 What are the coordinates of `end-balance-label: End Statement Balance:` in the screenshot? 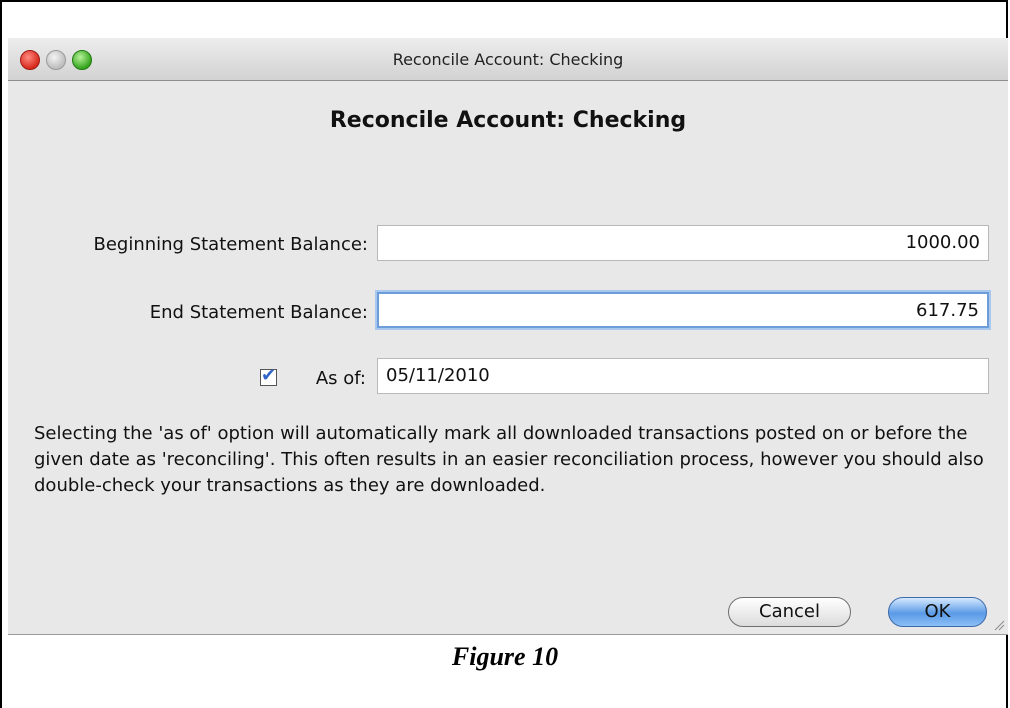 It's located at (258, 312).